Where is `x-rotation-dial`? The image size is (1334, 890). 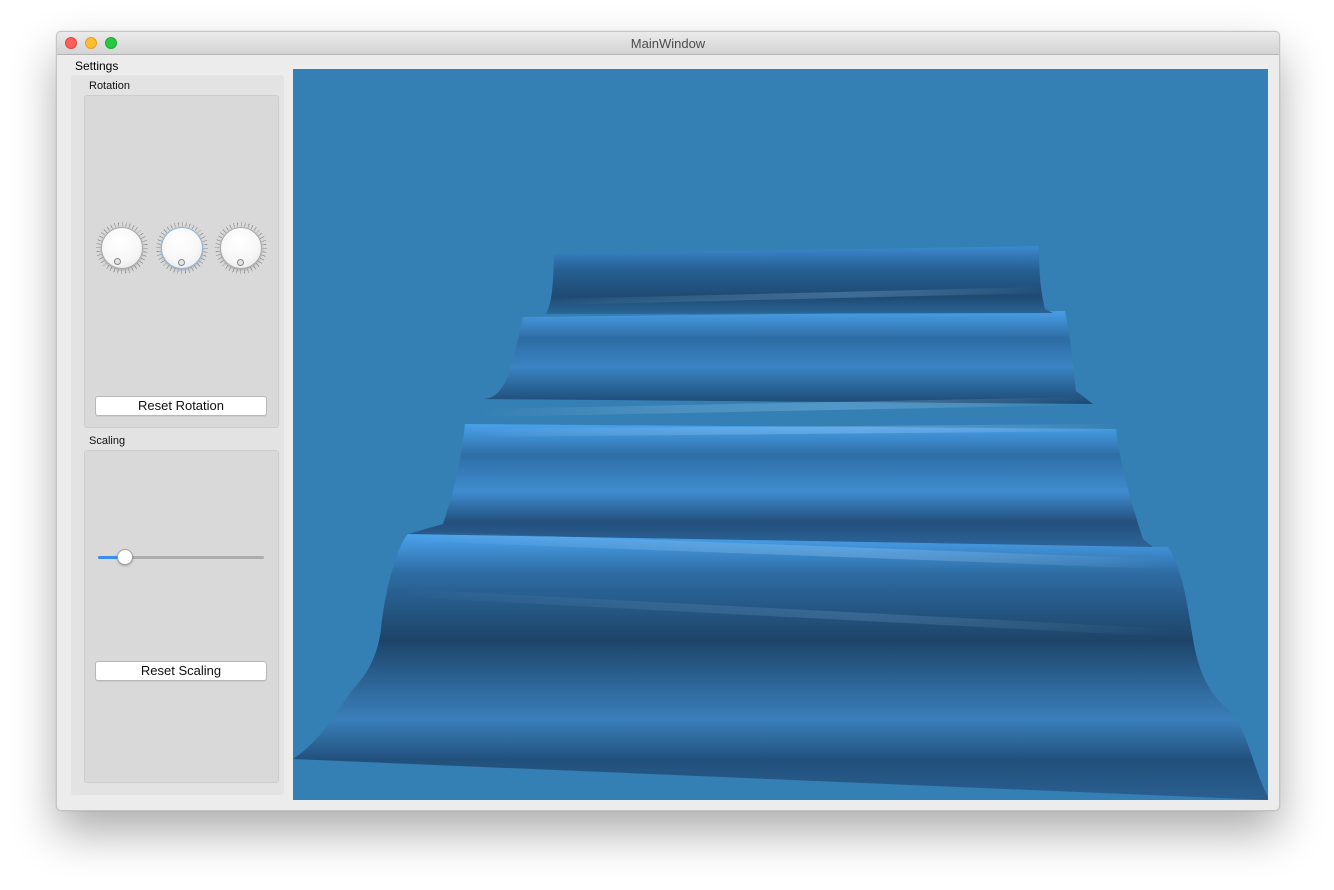 x-rotation-dial is located at coordinates (122, 248).